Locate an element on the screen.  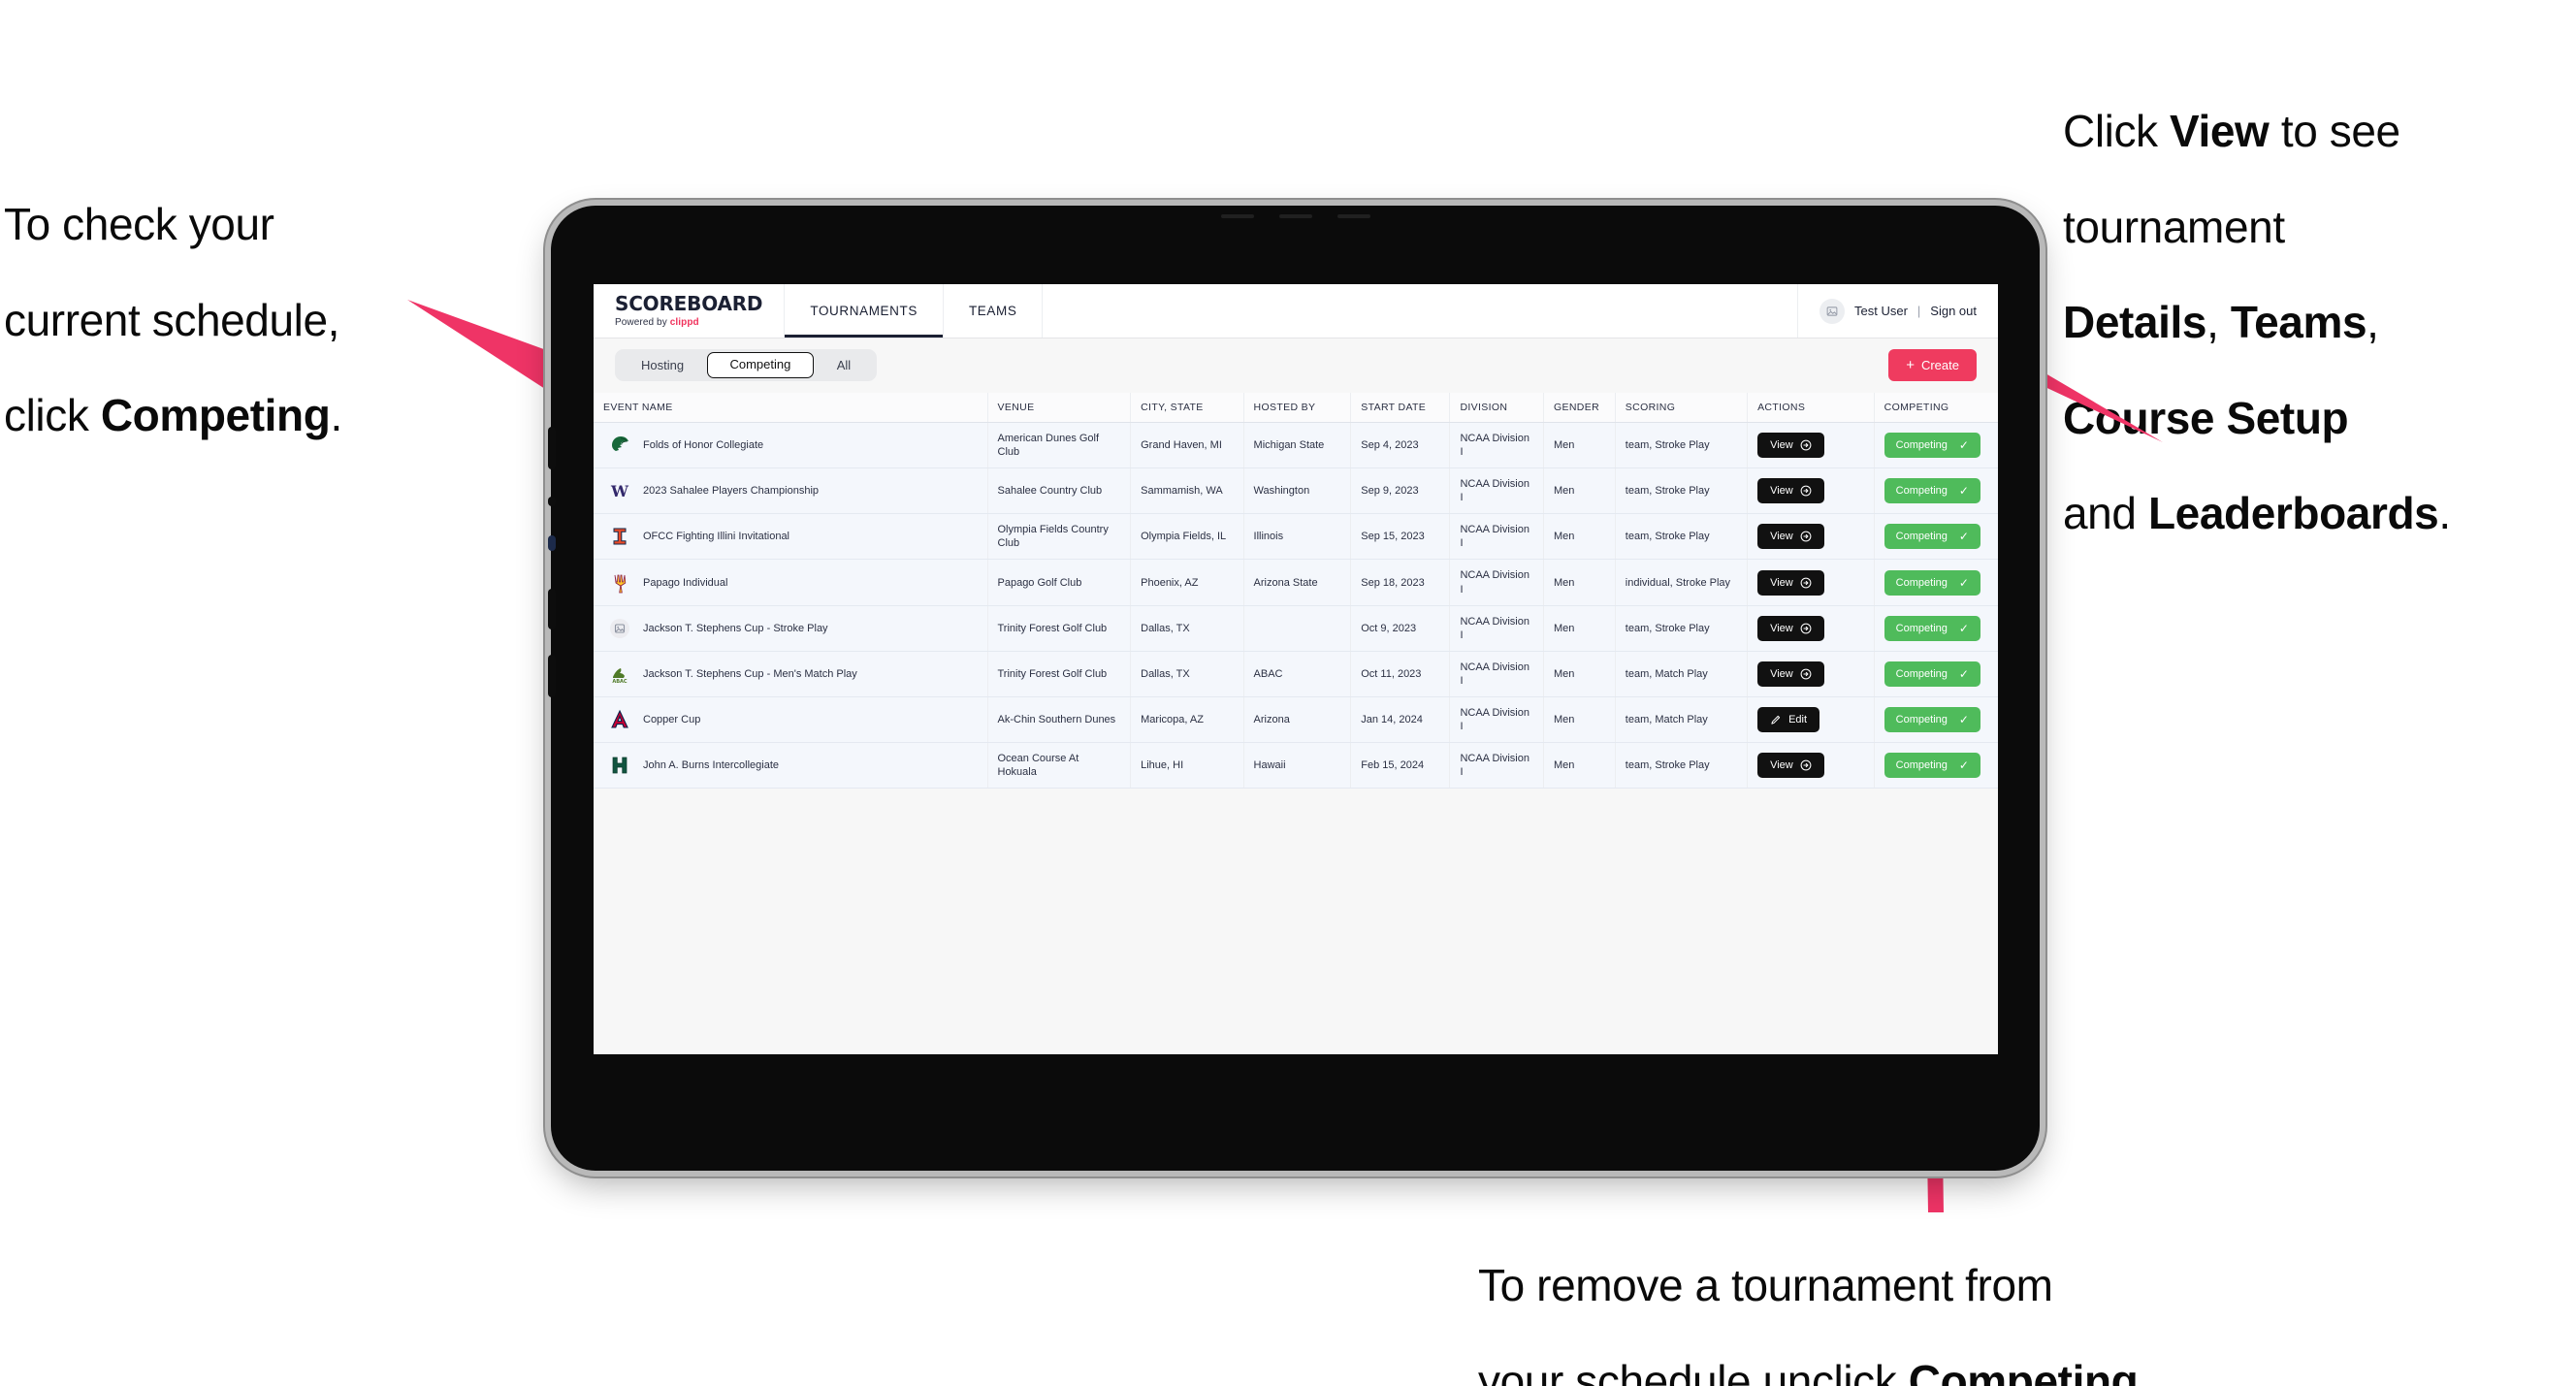
cell-start-date: Sep 9, 2023 is located at coordinates (1400, 491).